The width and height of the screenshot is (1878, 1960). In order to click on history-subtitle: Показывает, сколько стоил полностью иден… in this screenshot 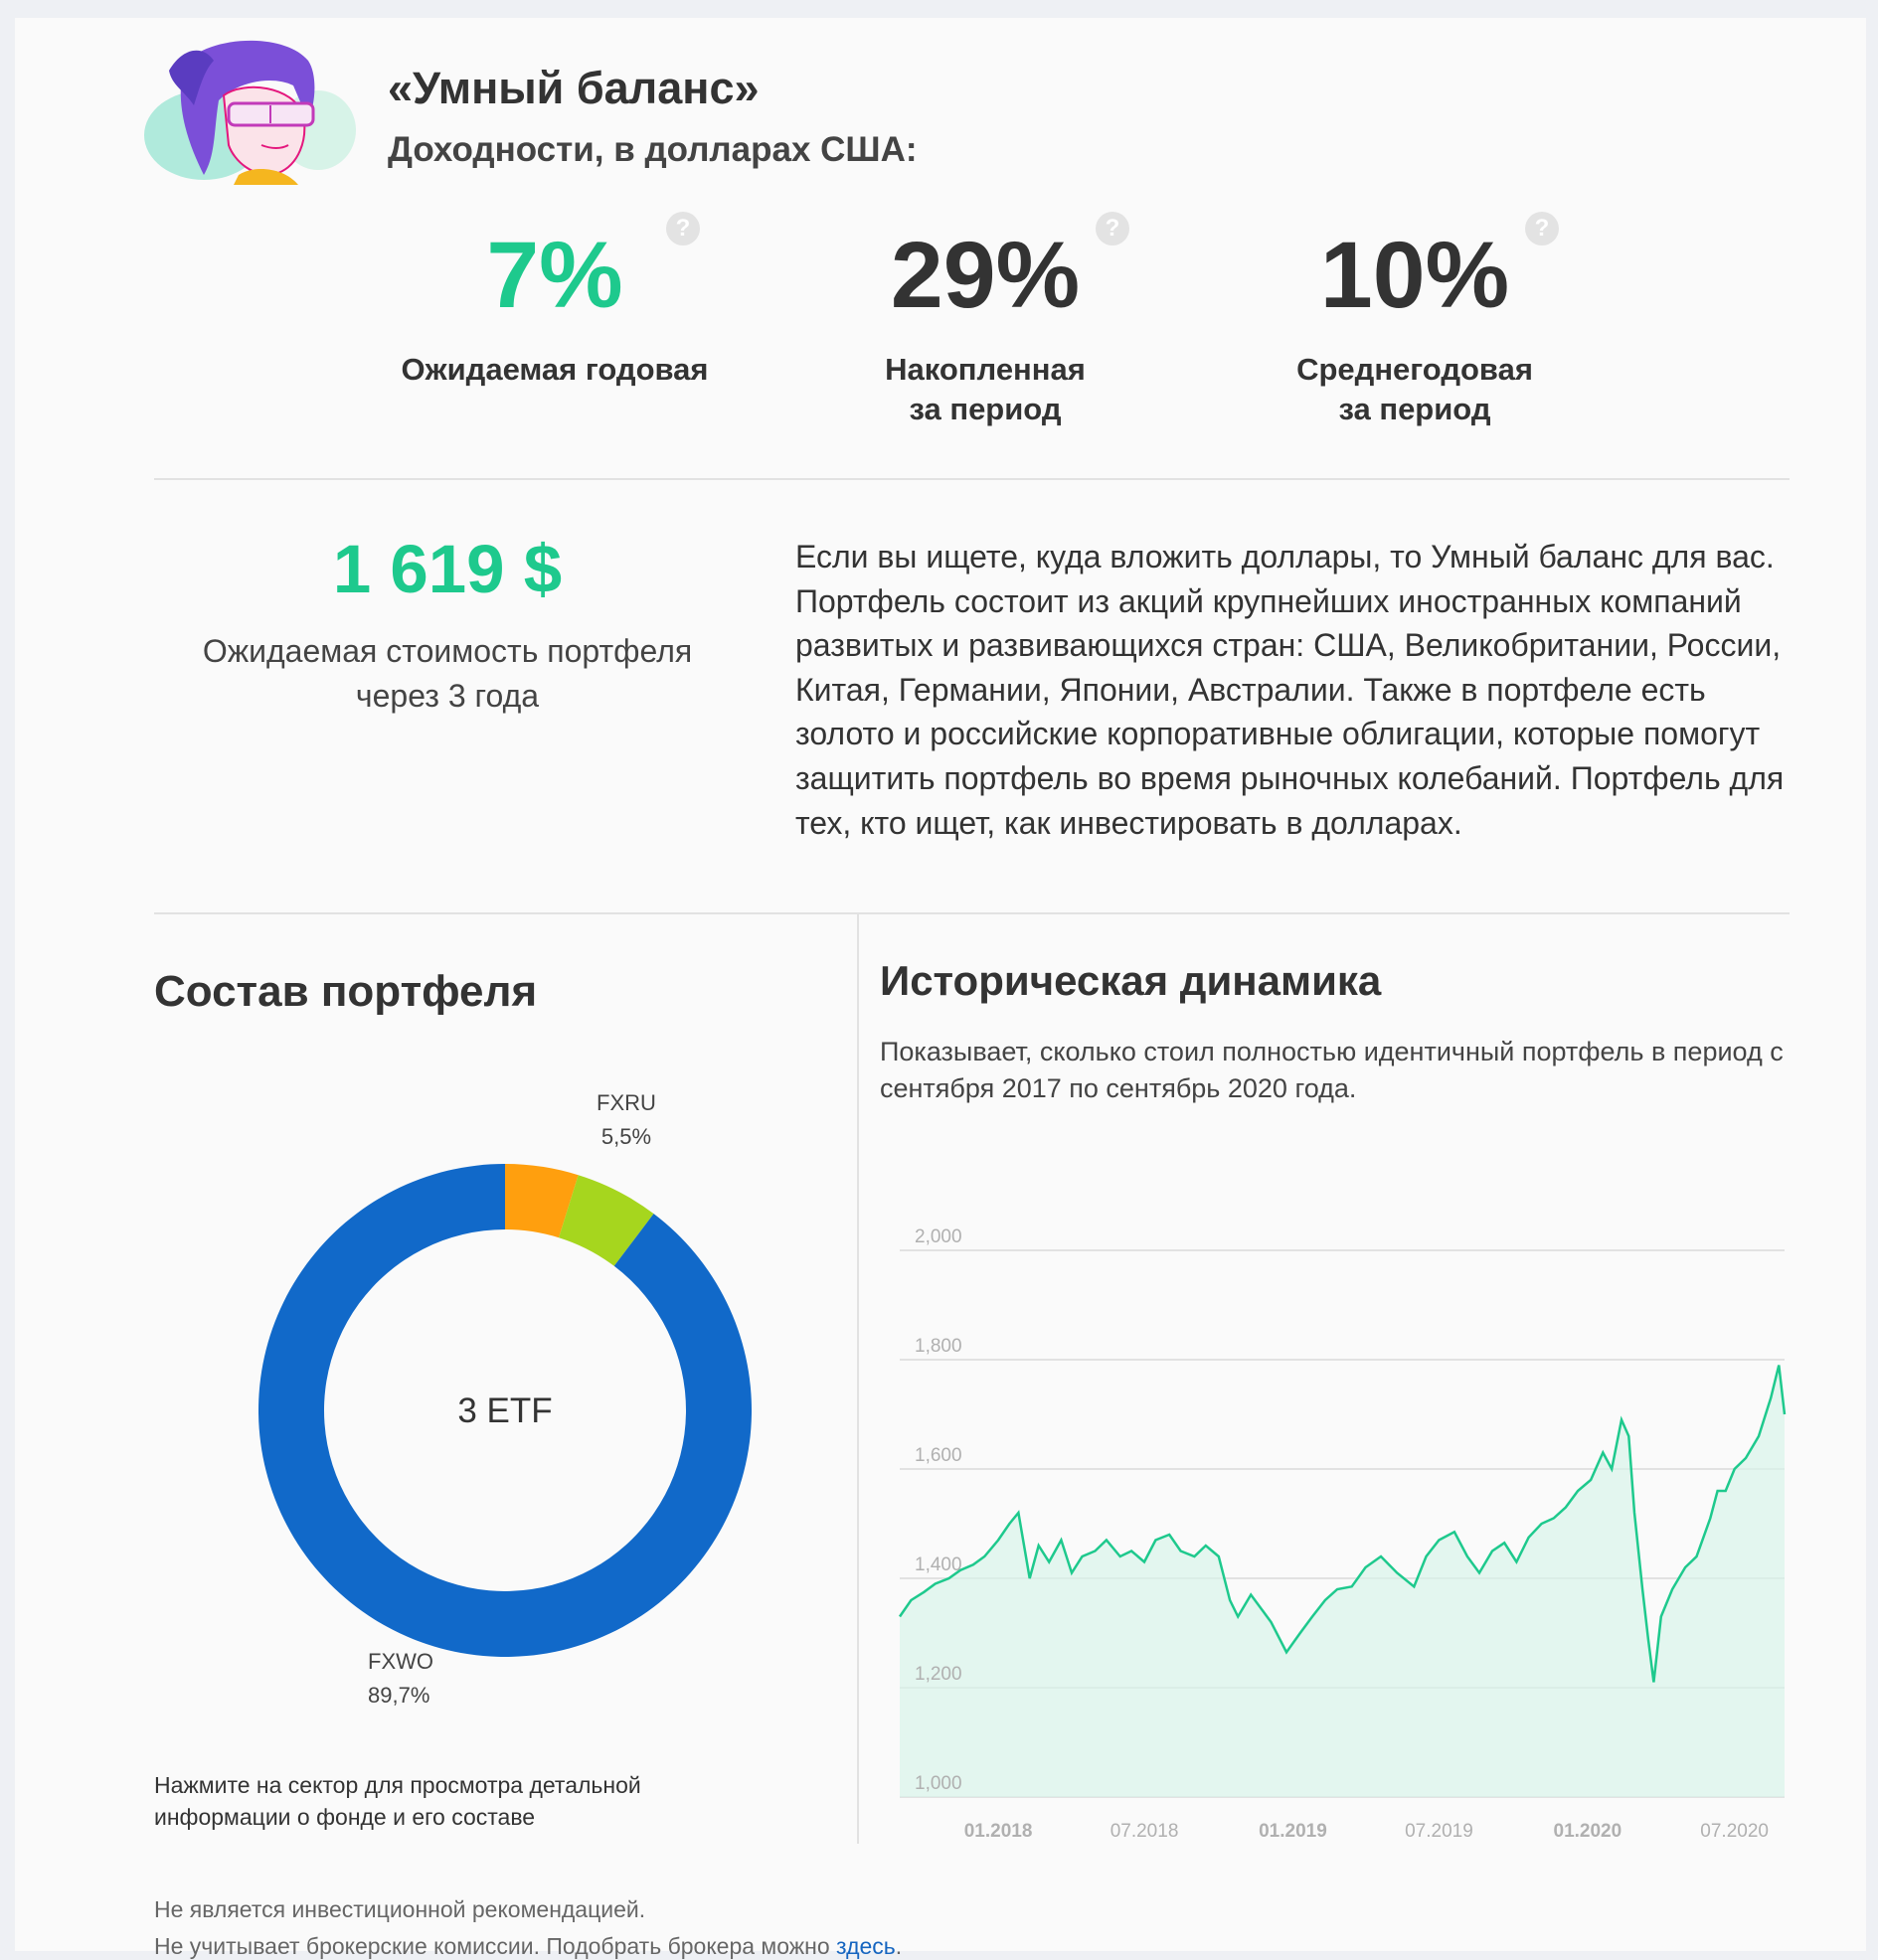, I will do `click(1332, 1070)`.